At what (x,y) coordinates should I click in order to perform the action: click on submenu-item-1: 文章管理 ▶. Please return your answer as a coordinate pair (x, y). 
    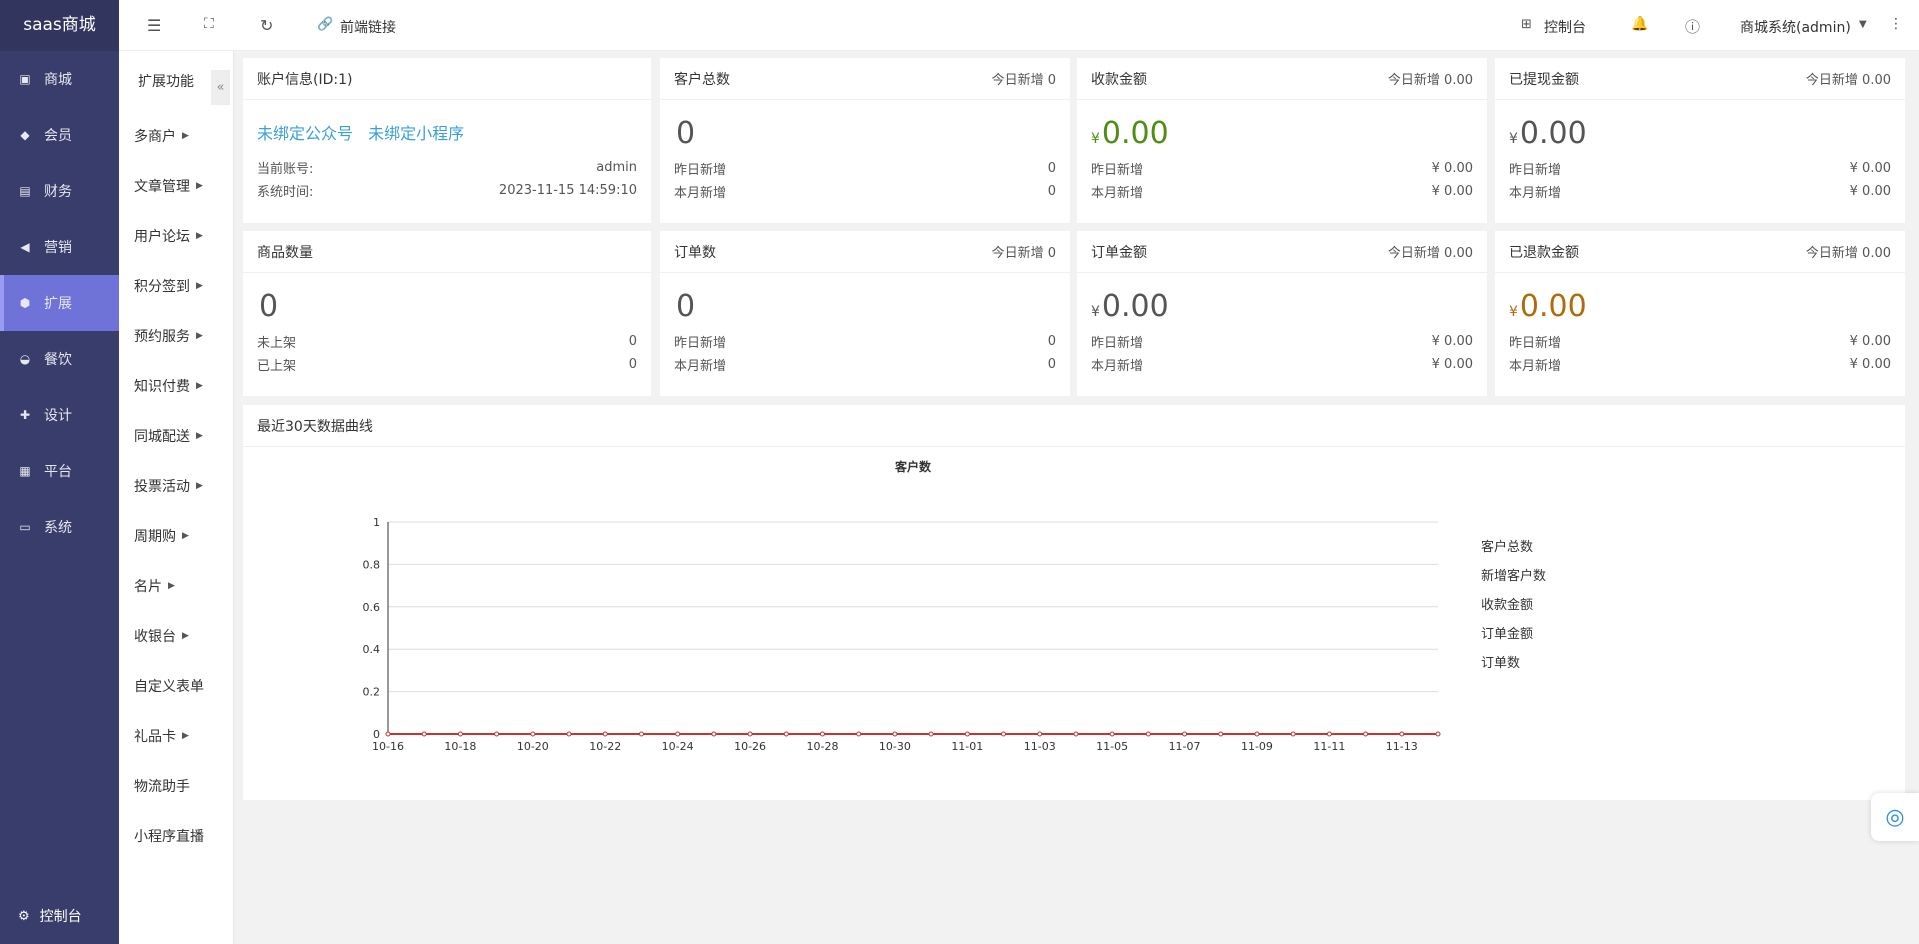
    Looking at the image, I should click on (176, 186).